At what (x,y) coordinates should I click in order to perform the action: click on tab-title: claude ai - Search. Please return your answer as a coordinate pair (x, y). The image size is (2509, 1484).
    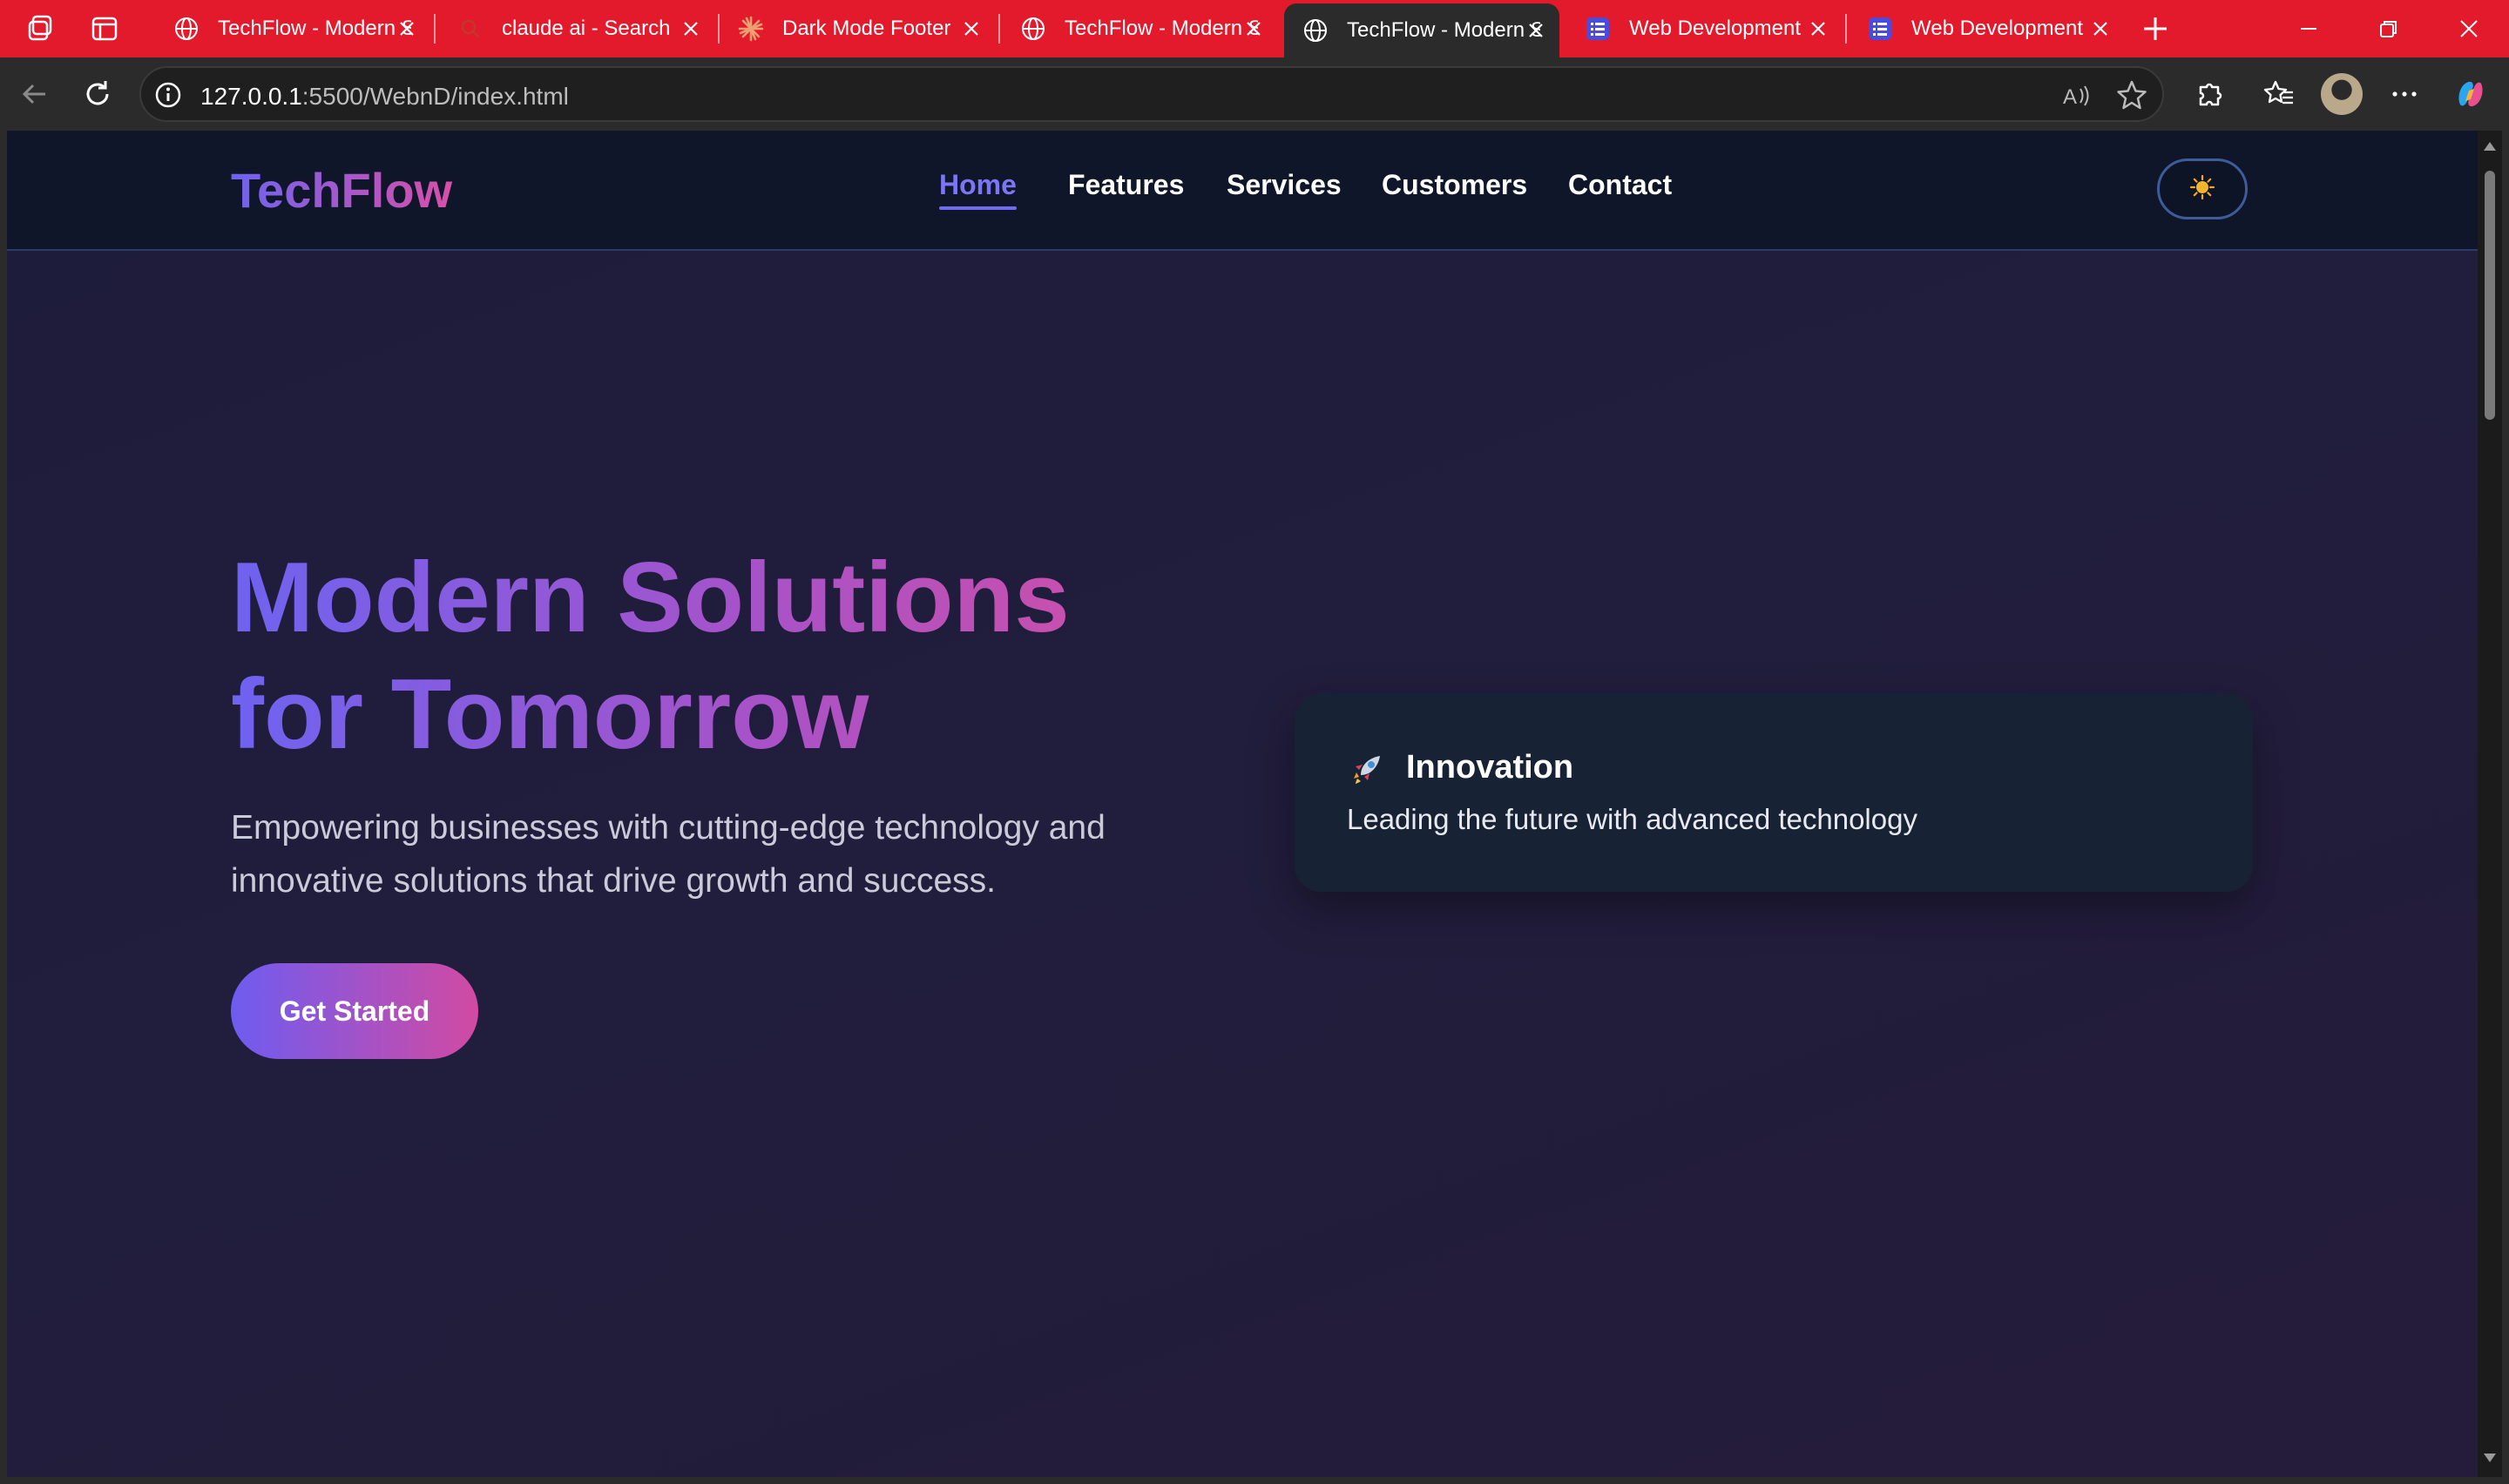
    Looking at the image, I should click on (586, 29).